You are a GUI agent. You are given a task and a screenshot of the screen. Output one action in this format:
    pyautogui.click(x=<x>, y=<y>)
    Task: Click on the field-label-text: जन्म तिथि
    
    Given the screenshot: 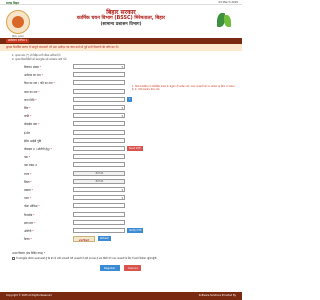 What is the action you would take?
    pyautogui.click(x=29, y=99)
    